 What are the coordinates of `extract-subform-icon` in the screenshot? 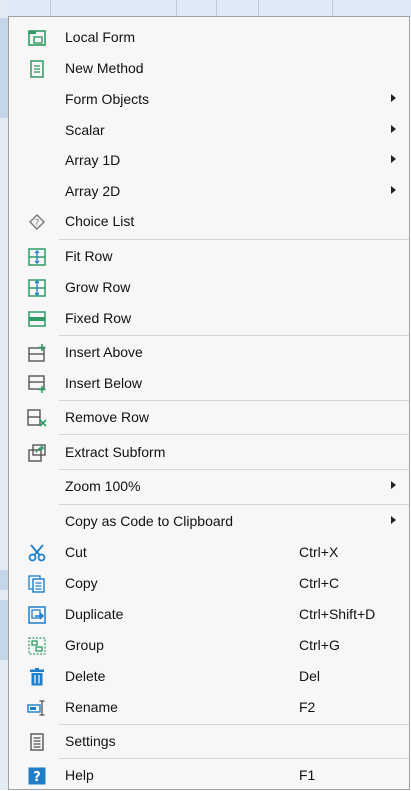 It's located at (37, 453).